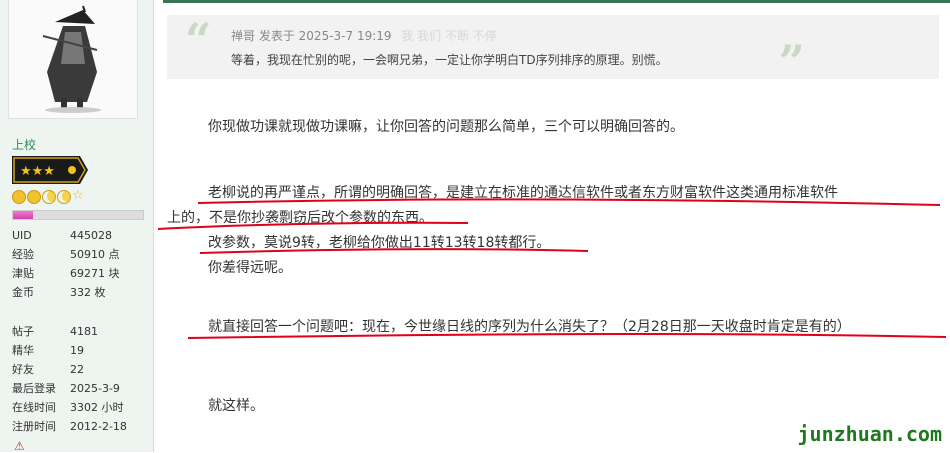 This screenshot has height=453, width=950. I want to click on stat-value: 332 枚, so click(88, 292).